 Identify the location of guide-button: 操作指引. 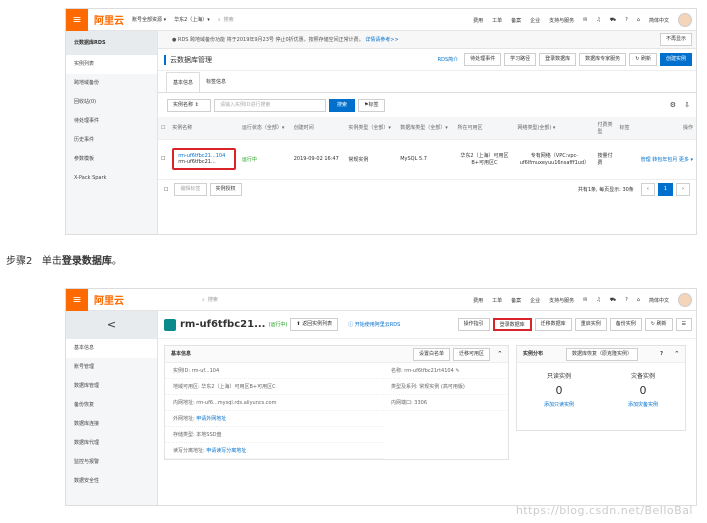
(473, 324).